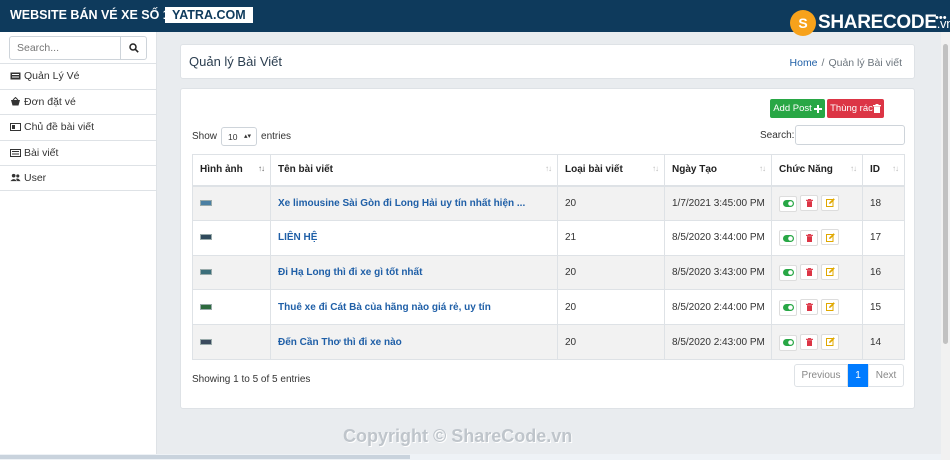 The image size is (950, 460). What do you see at coordinates (78, 178) in the screenshot?
I see `sidebar-item-user: User` at bounding box center [78, 178].